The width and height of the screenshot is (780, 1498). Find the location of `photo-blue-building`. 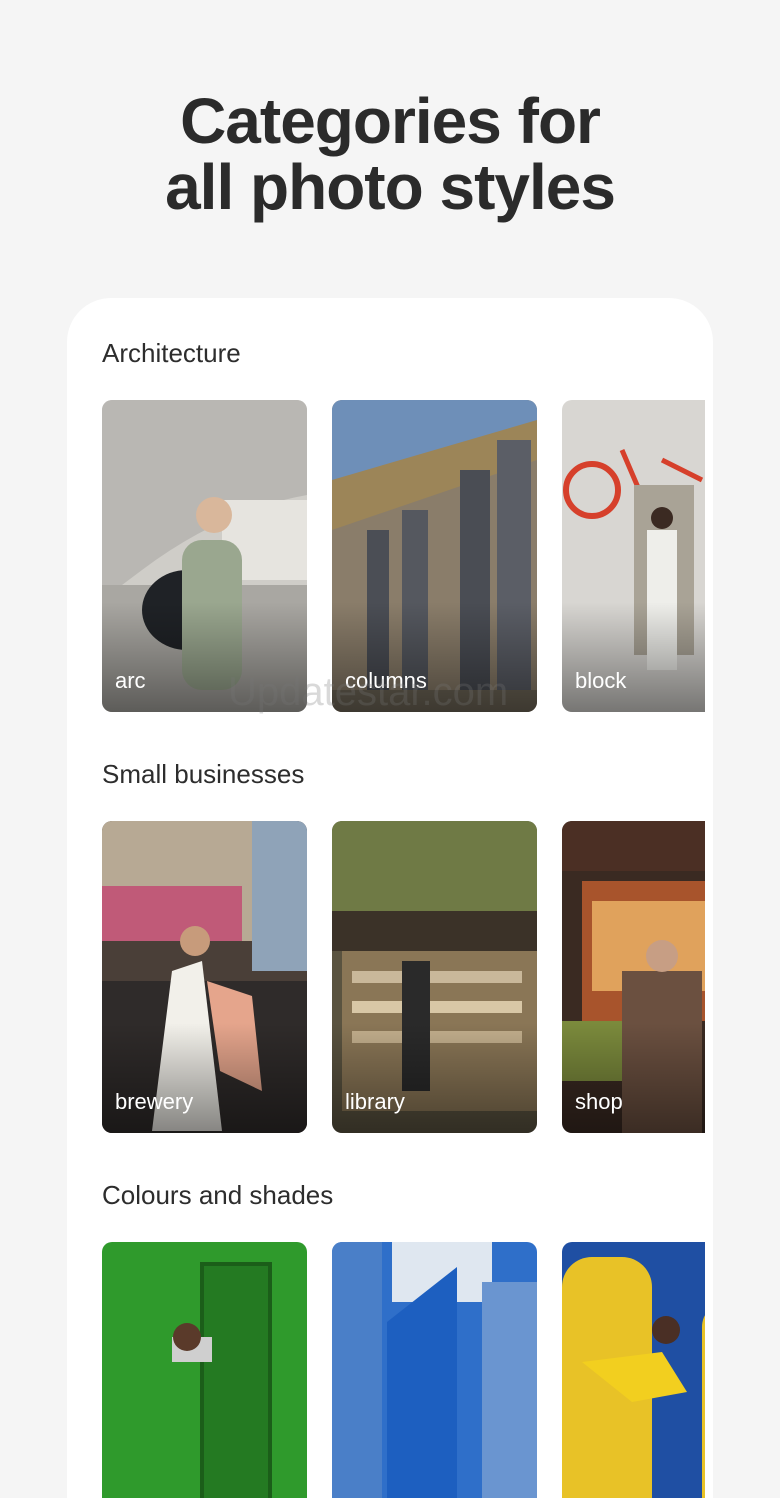

photo-blue-building is located at coordinates (434, 1370).